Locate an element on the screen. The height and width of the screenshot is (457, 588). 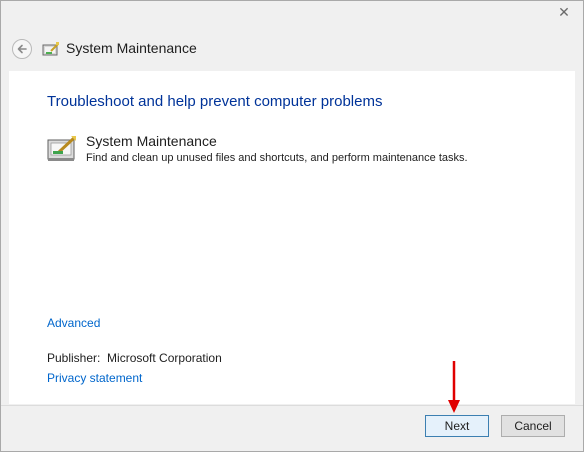
publisher-label: Publisher: is located at coordinates (74, 358).